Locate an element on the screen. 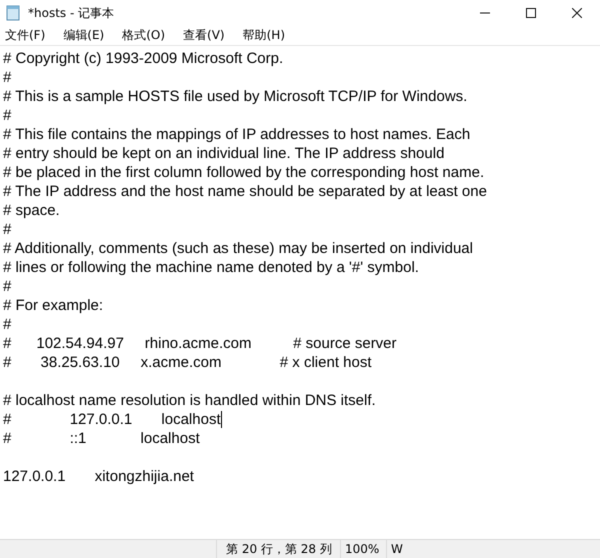  text-line: # lines or following the machine name denoted by a '#' symbol. is located at coordinates (211, 267).